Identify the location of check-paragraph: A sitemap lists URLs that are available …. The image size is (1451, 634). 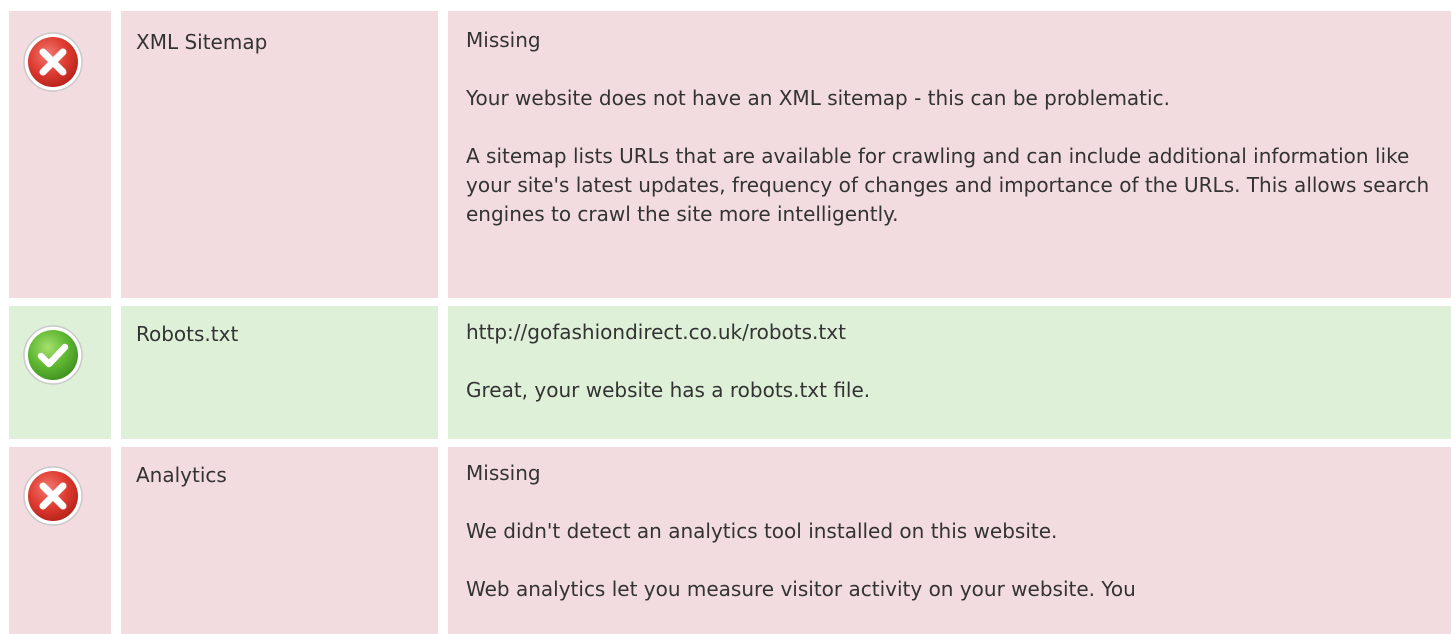
(948, 185).